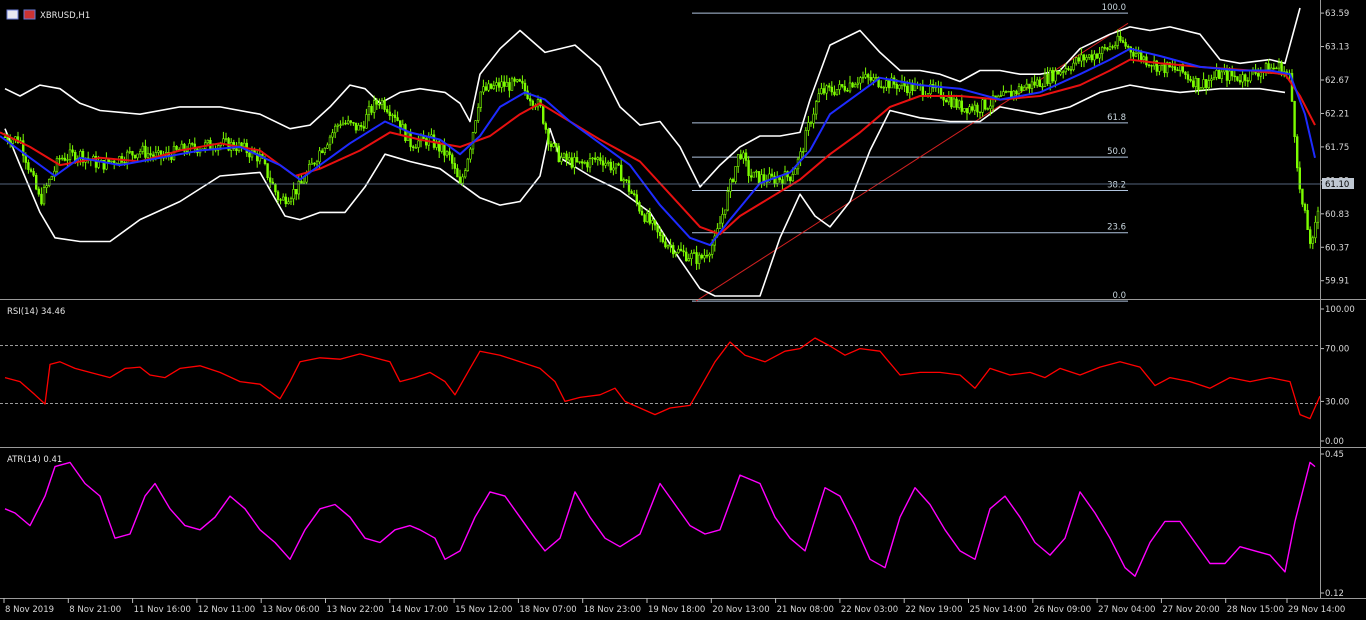  What do you see at coordinates (1337, 81) in the screenshot?
I see `price-tick-label: 62.67` at bounding box center [1337, 81].